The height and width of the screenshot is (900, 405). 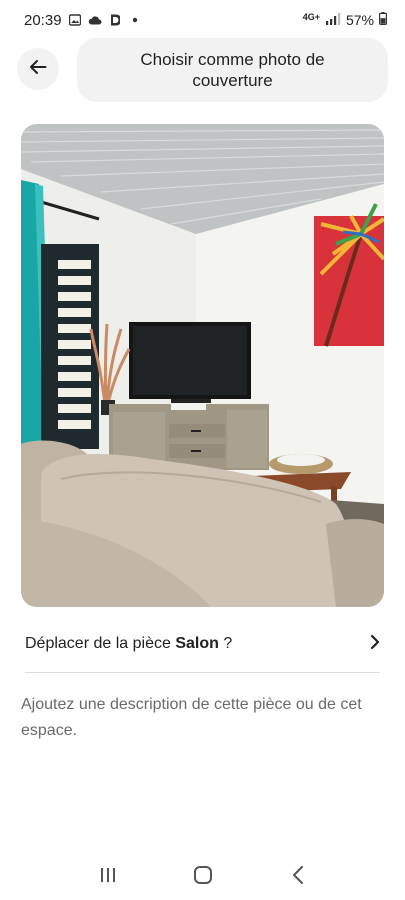 I want to click on back-button, so click(x=38, y=69).